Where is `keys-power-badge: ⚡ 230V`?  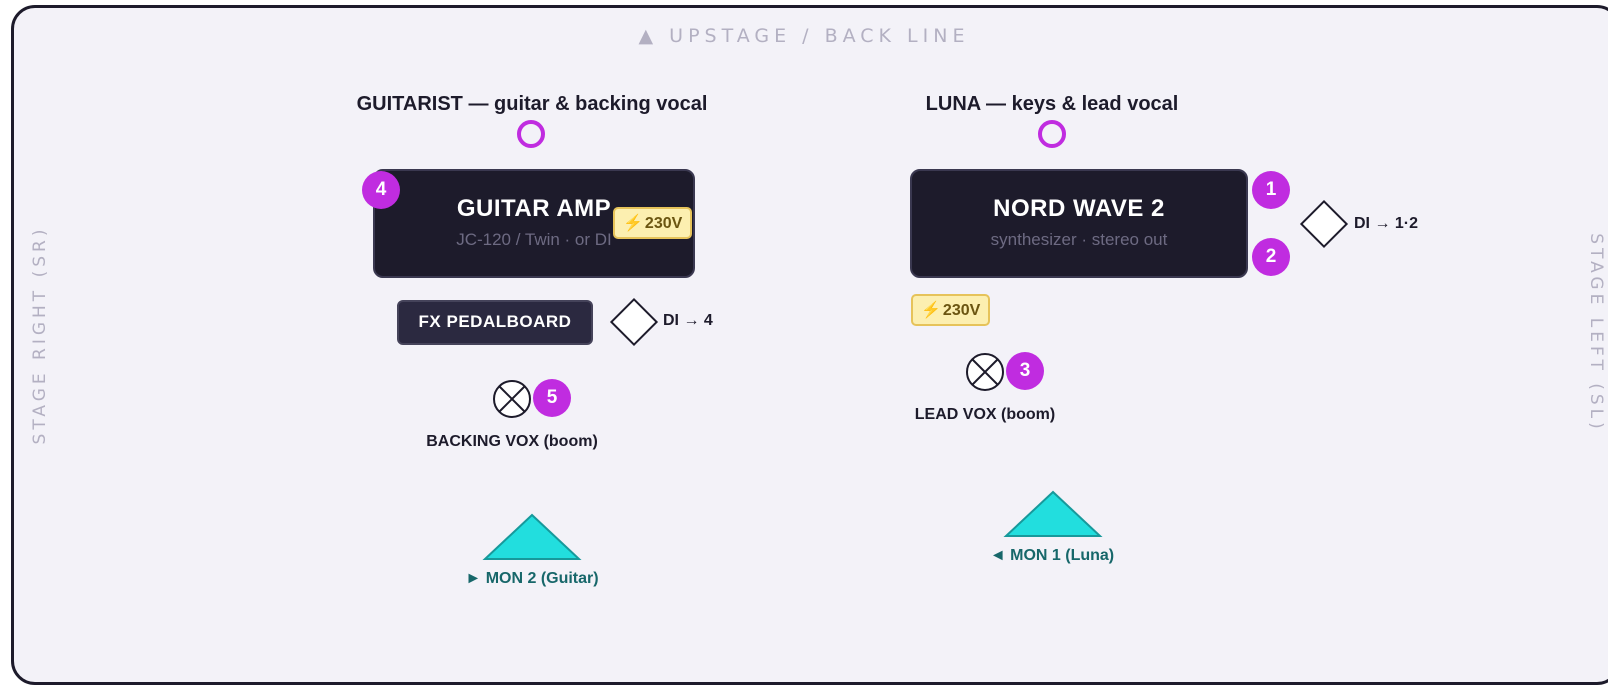 keys-power-badge: ⚡ 230V is located at coordinates (951, 310).